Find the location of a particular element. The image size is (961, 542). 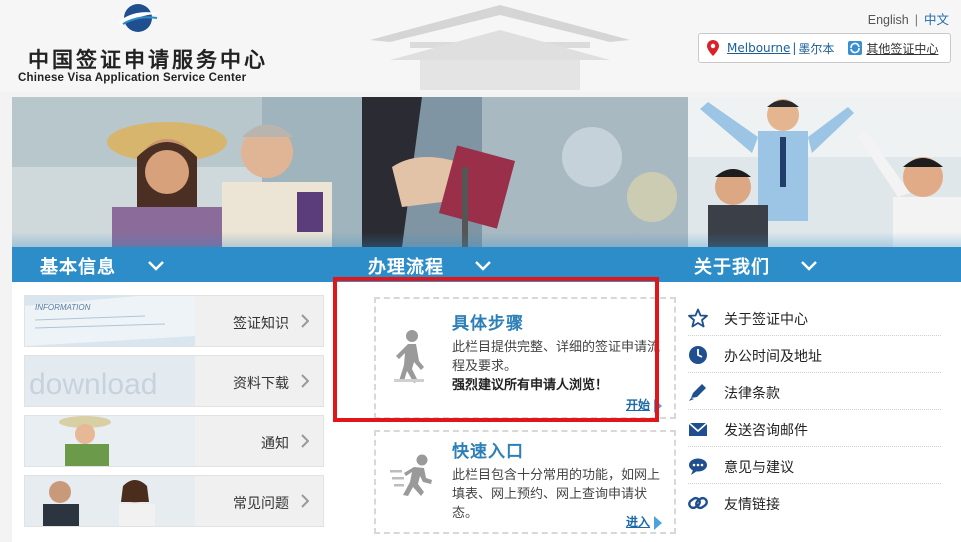

couple-photo is located at coordinates (187, 172).